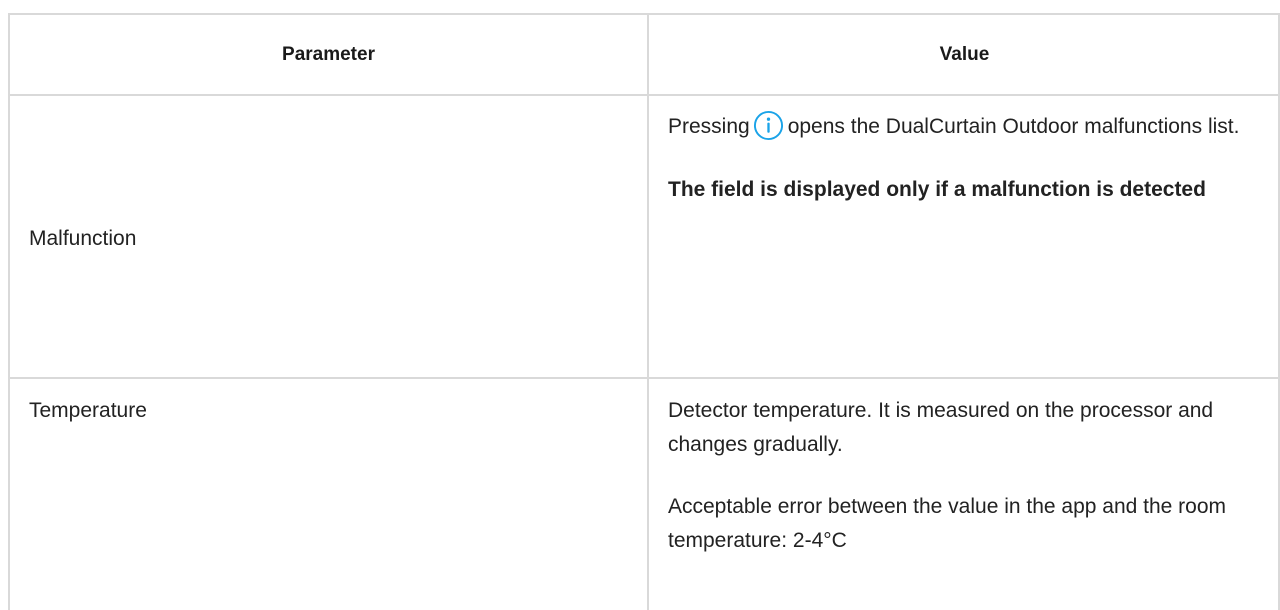 This screenshot has height=610, width=1280. I want to click on header-value: Value, so click(964, 54).